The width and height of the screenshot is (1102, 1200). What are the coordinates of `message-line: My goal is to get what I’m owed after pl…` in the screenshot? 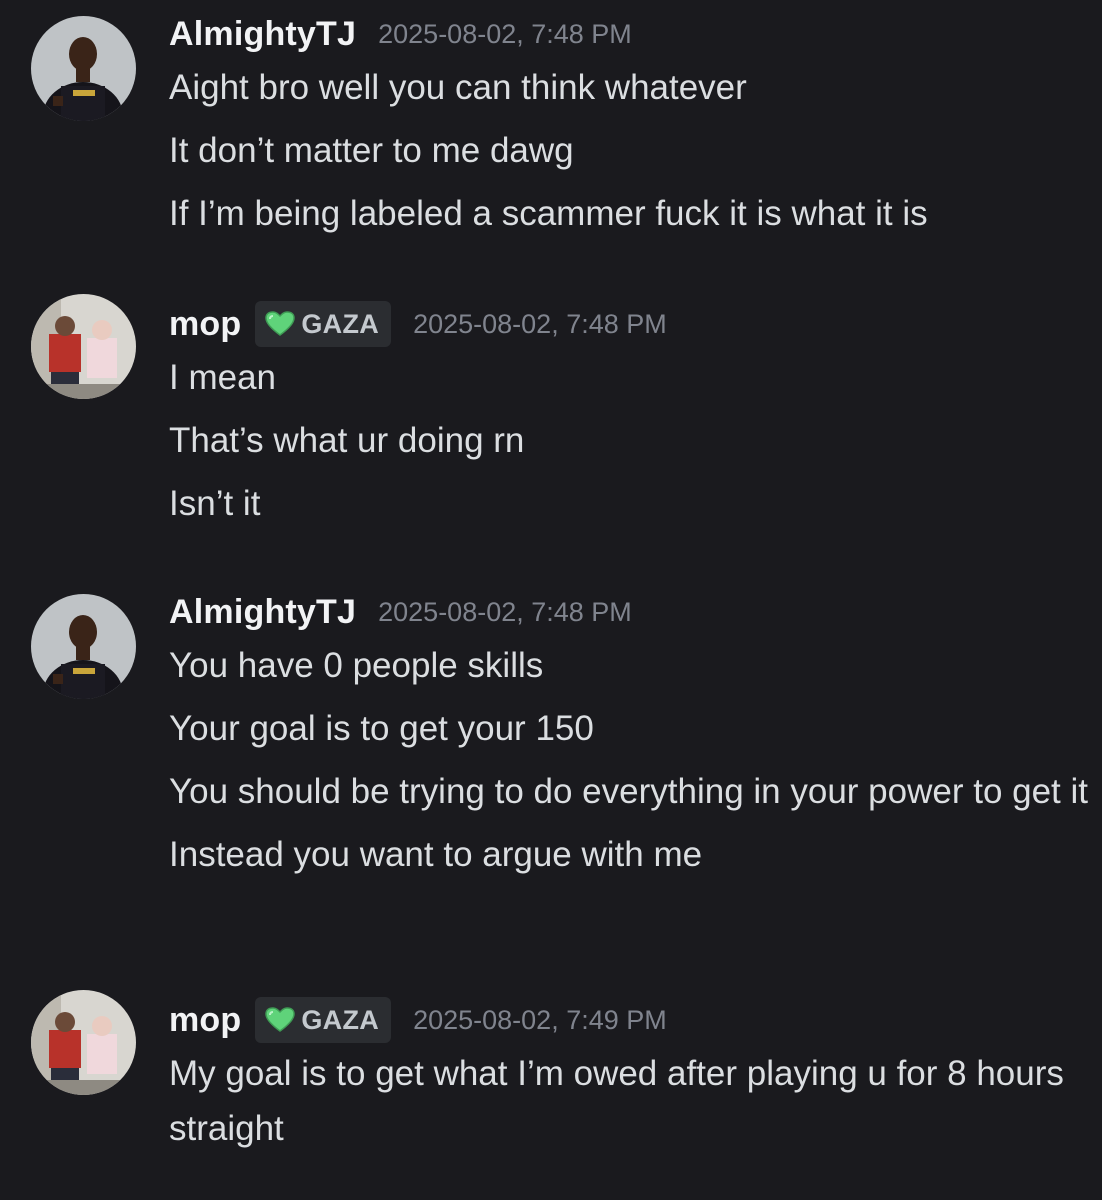 It's located at (629, 1101).